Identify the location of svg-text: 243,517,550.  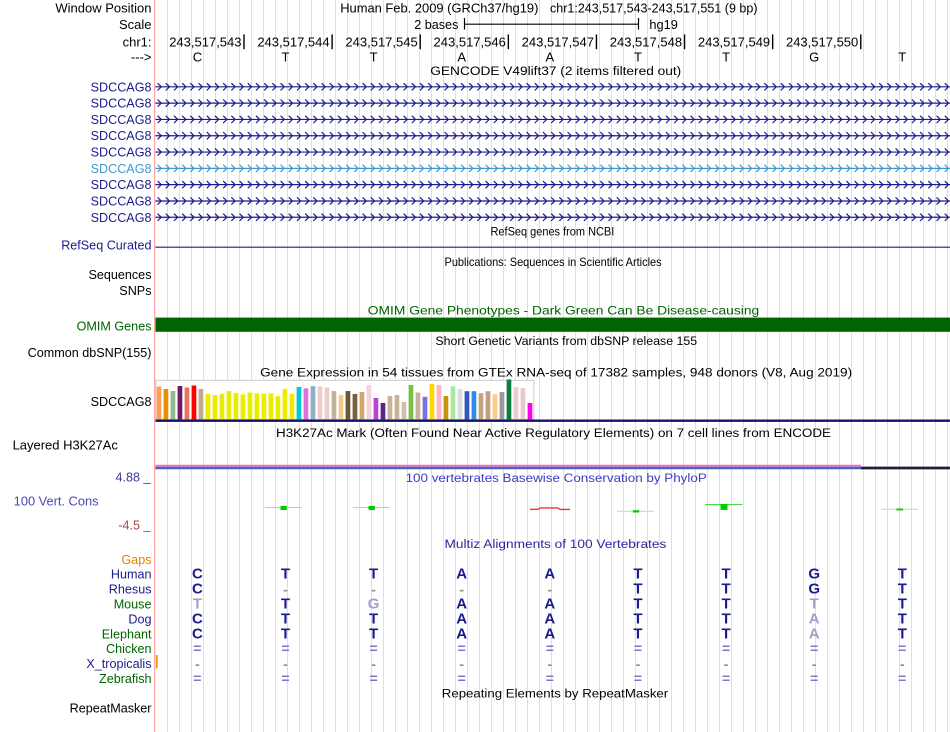
(822, 42).